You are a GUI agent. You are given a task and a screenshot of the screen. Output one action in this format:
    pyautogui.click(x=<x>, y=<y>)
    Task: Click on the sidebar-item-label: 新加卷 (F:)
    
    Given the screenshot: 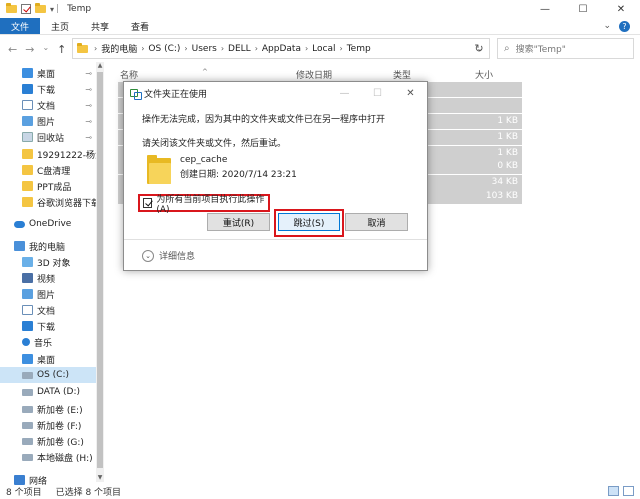 What is the action you would take?
    pyautogui.click(x=59, y=426)
    